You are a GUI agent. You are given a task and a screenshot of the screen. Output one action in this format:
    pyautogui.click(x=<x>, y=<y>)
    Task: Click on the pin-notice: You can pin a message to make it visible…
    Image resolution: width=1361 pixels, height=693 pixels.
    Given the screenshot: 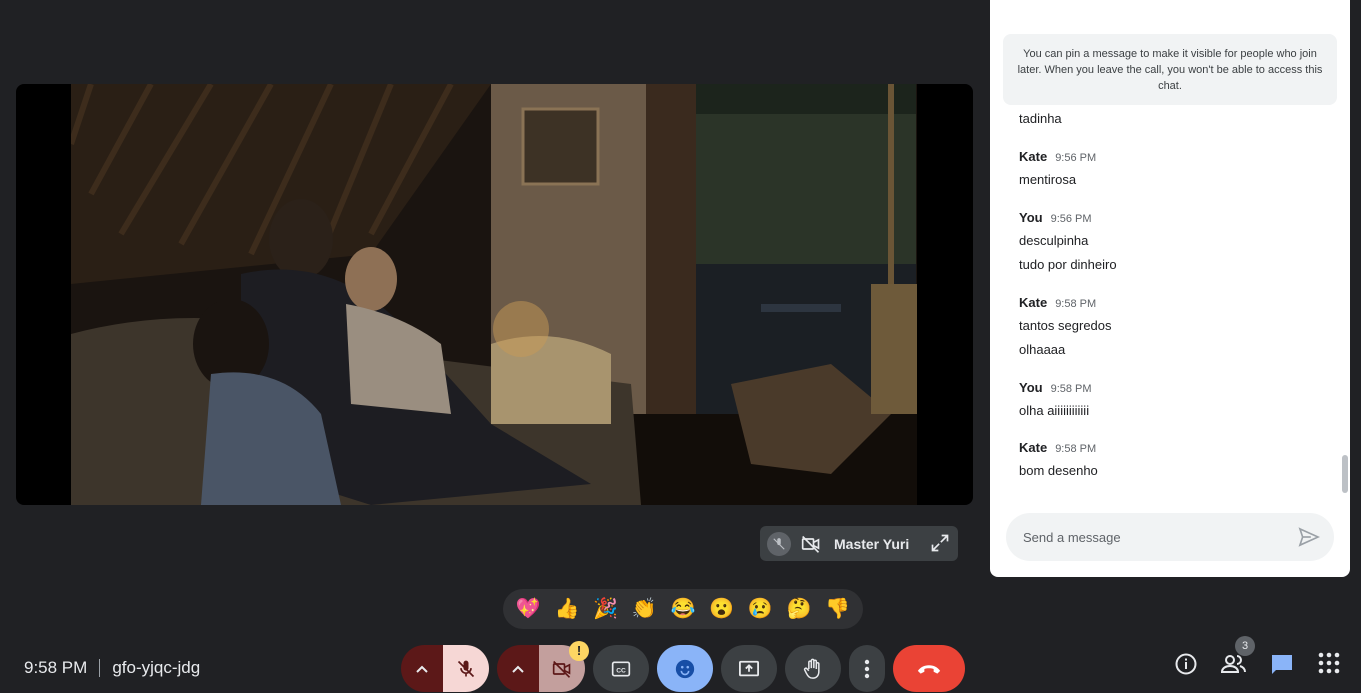 What is the action you would take?
    pyautogui.click(x=1170, y=69)
    